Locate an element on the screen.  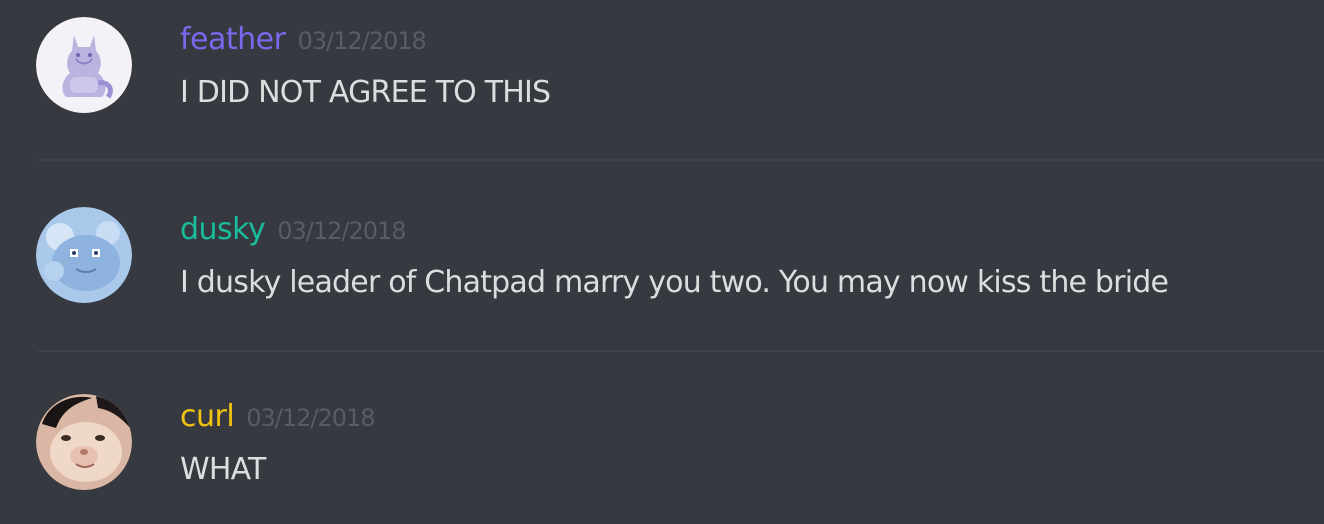
message-header: feather 03/12/2018 is located at coordinates (303, 40).